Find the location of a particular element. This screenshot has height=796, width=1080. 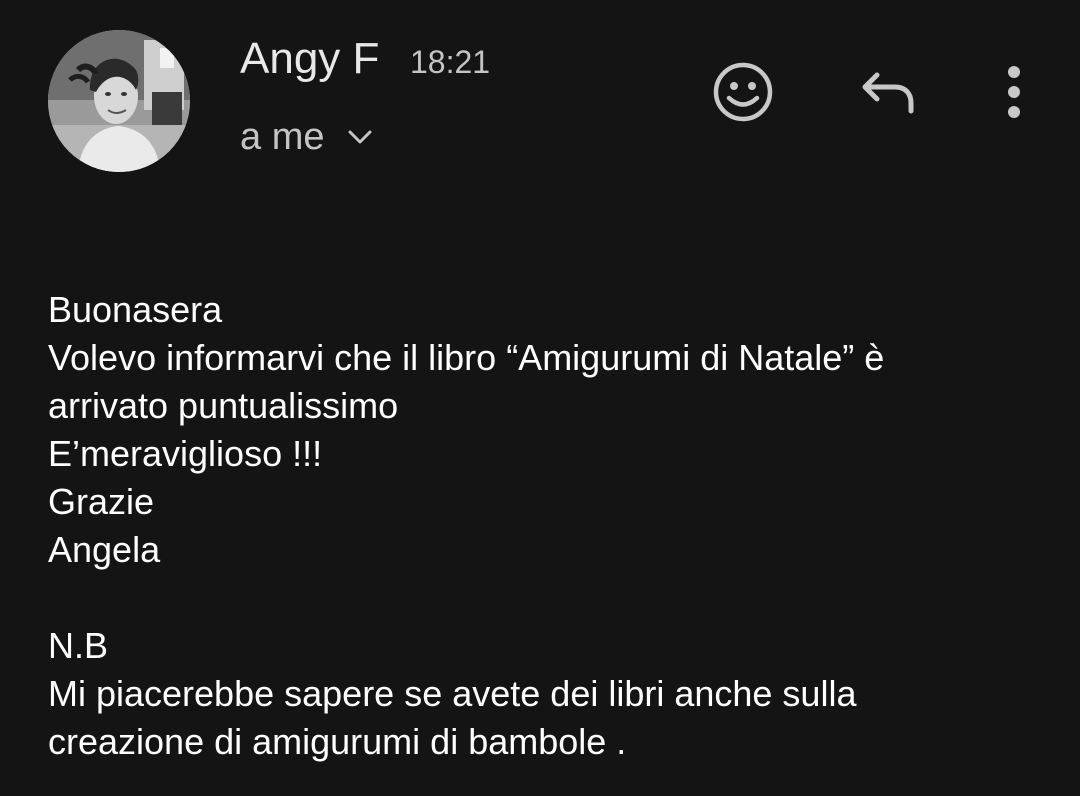

add-reaction-button is located at coordinates (743, 94).